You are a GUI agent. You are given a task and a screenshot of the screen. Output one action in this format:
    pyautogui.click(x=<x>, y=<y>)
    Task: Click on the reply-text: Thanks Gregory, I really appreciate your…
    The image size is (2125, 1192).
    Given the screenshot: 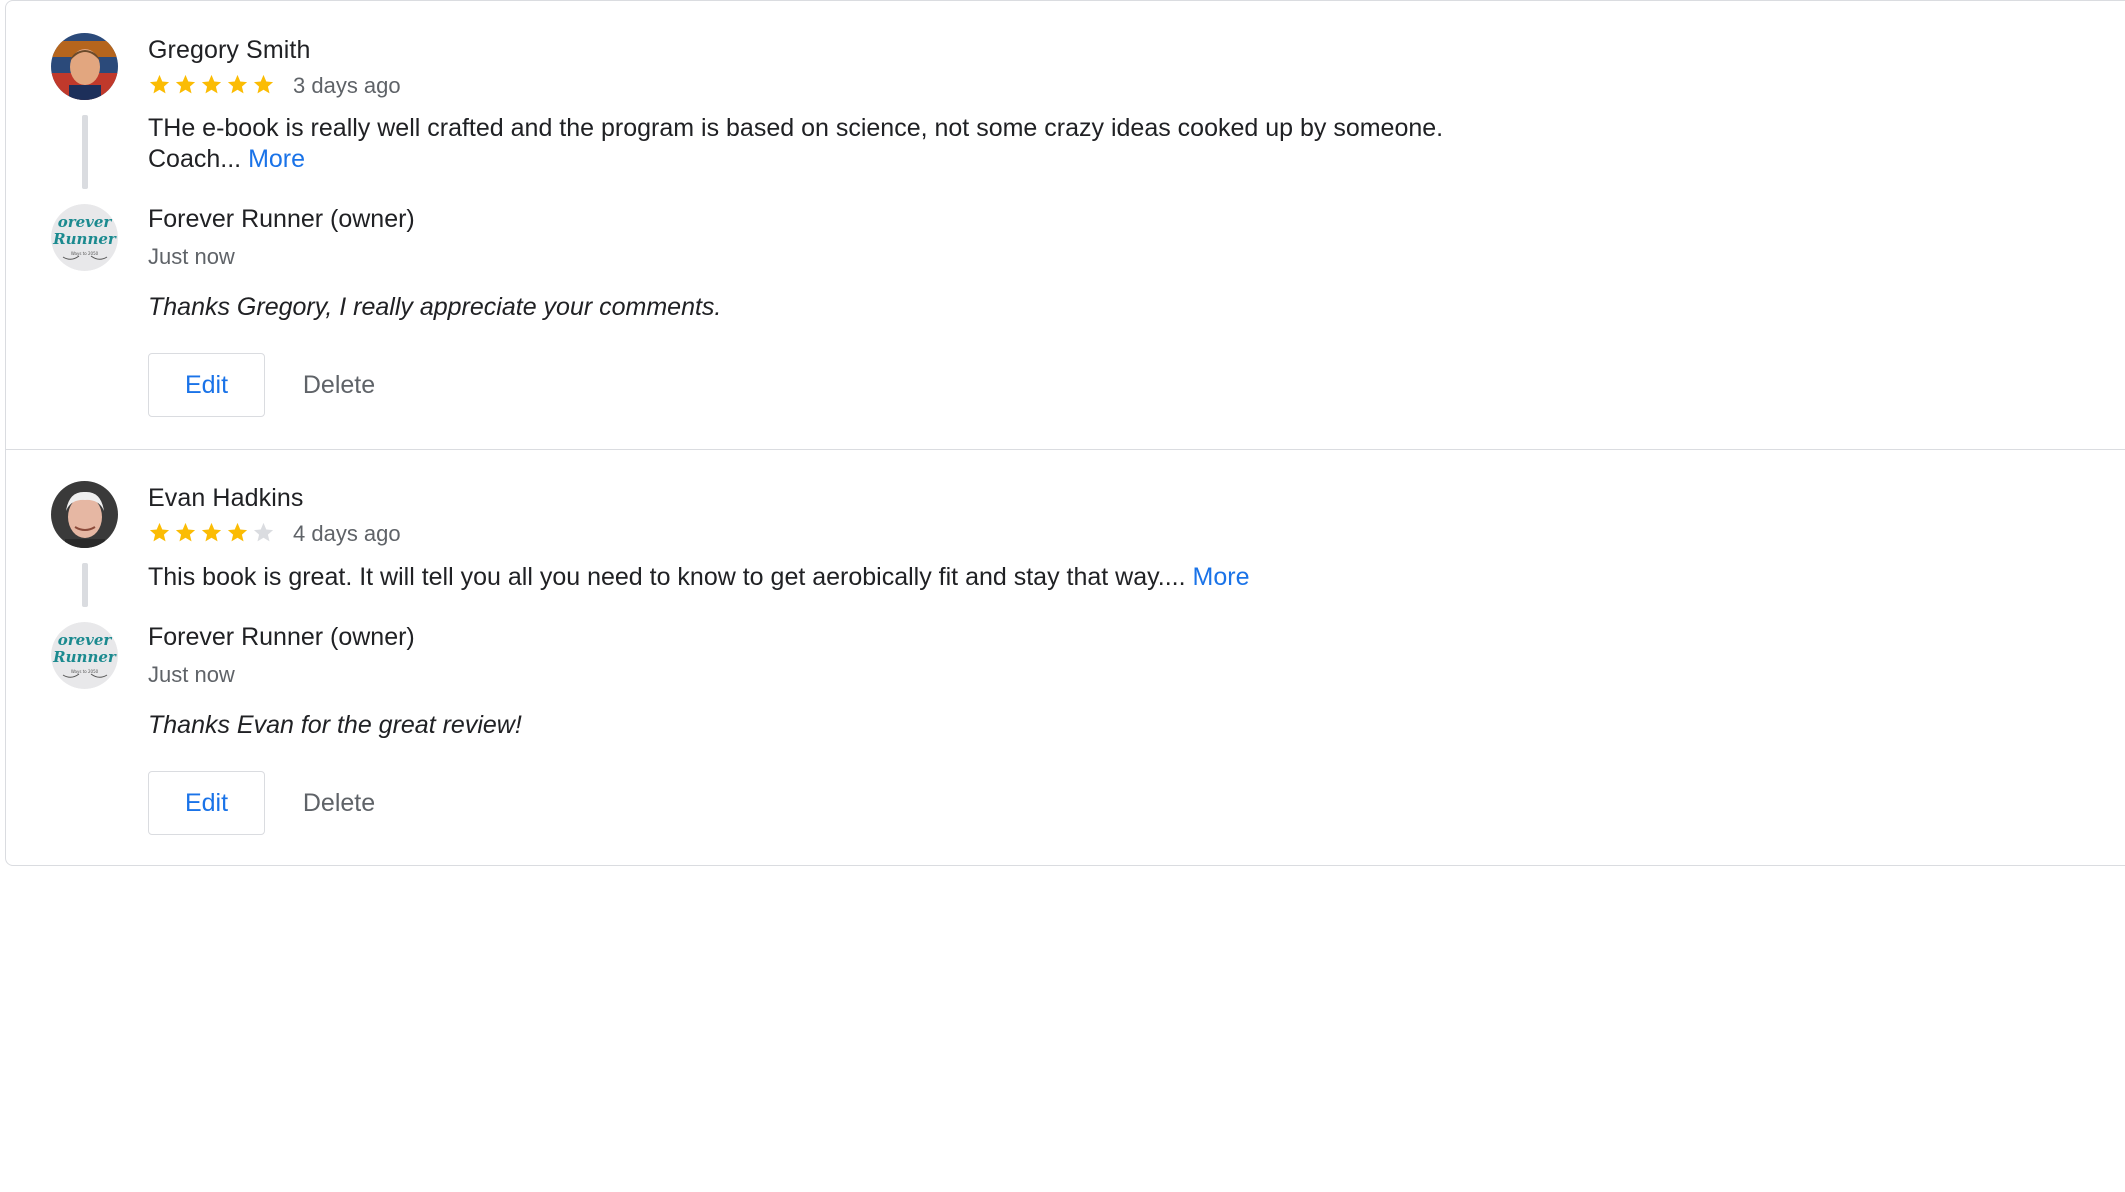 What is the action you would take?
    pyautogui.click(x=435, y=307)
    